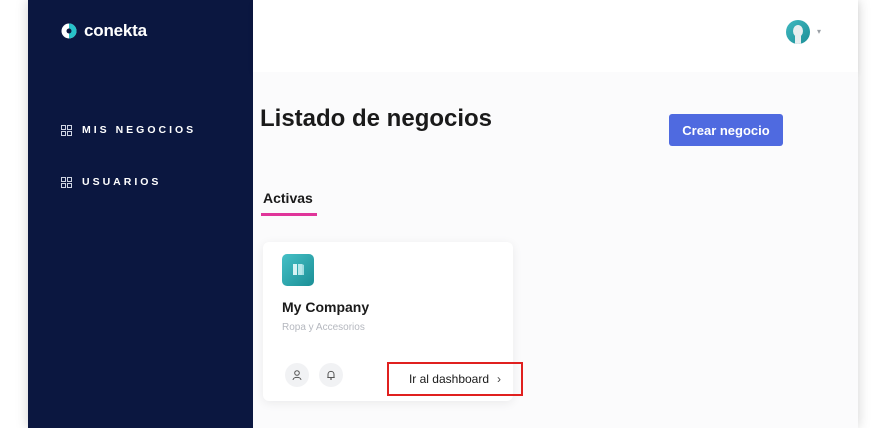 The image size is (890, 428). Describe the element at coordinates (122, 182) in the screenshot. I see `sidebar-item-label: USUARIOS` at that location.